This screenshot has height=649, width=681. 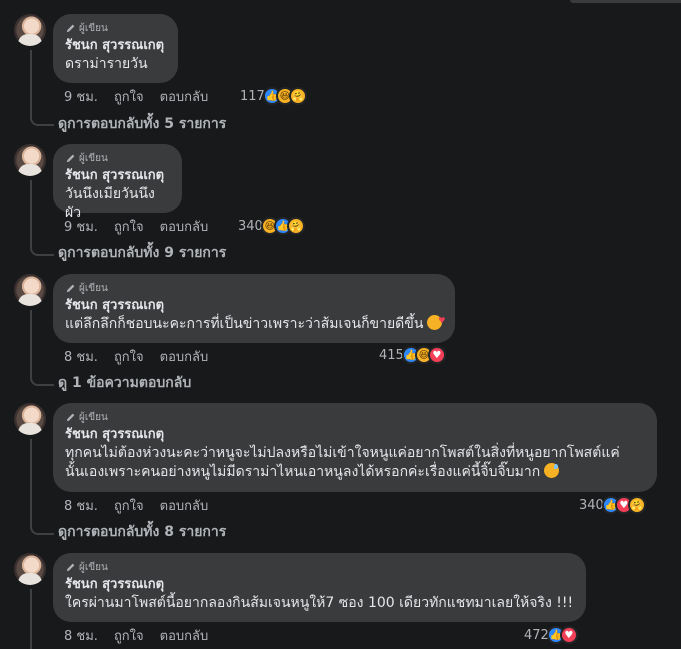 I want to click on reaction-summary: 472 👍 ♥, so click(x=551, y=635).